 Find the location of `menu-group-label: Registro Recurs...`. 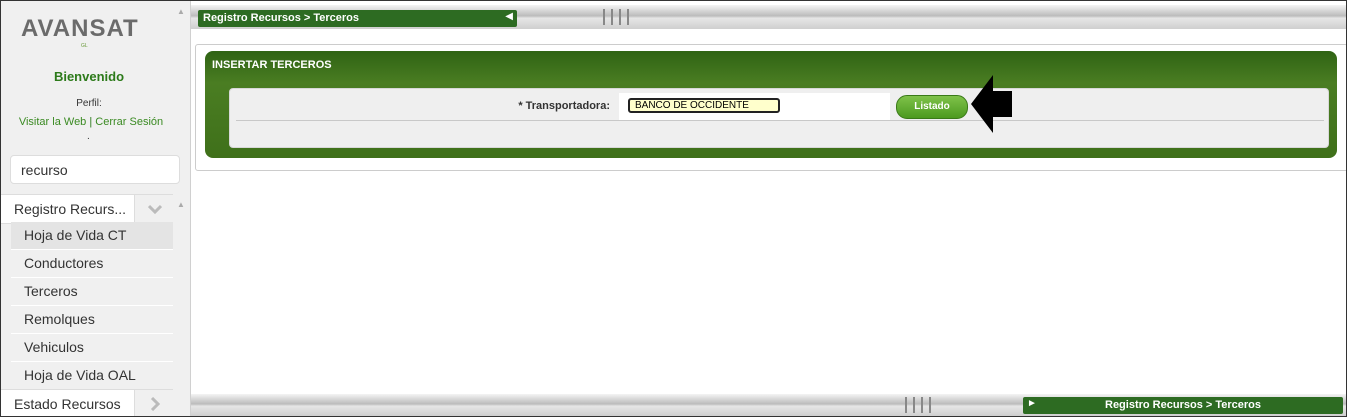

menu-group-label: Registro Recurs... is located at coordinates (70, 209).